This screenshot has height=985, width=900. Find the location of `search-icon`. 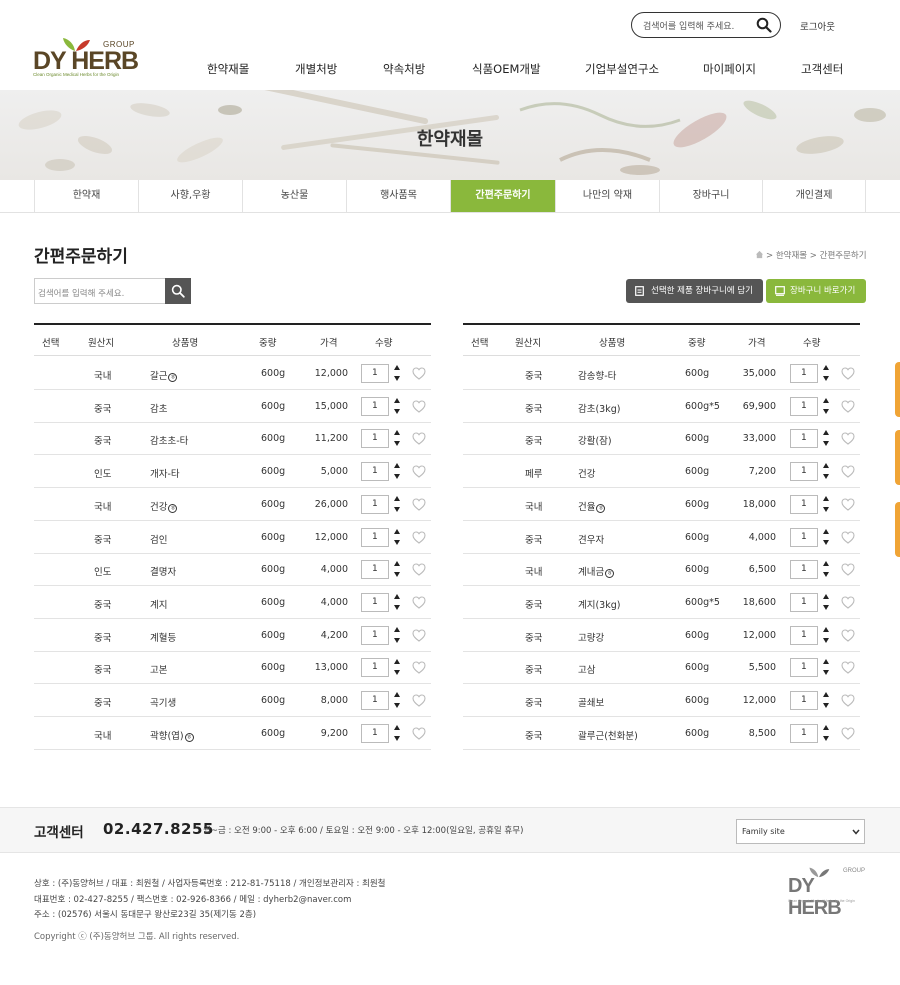

search-icon is located at coordinates (764, 25).